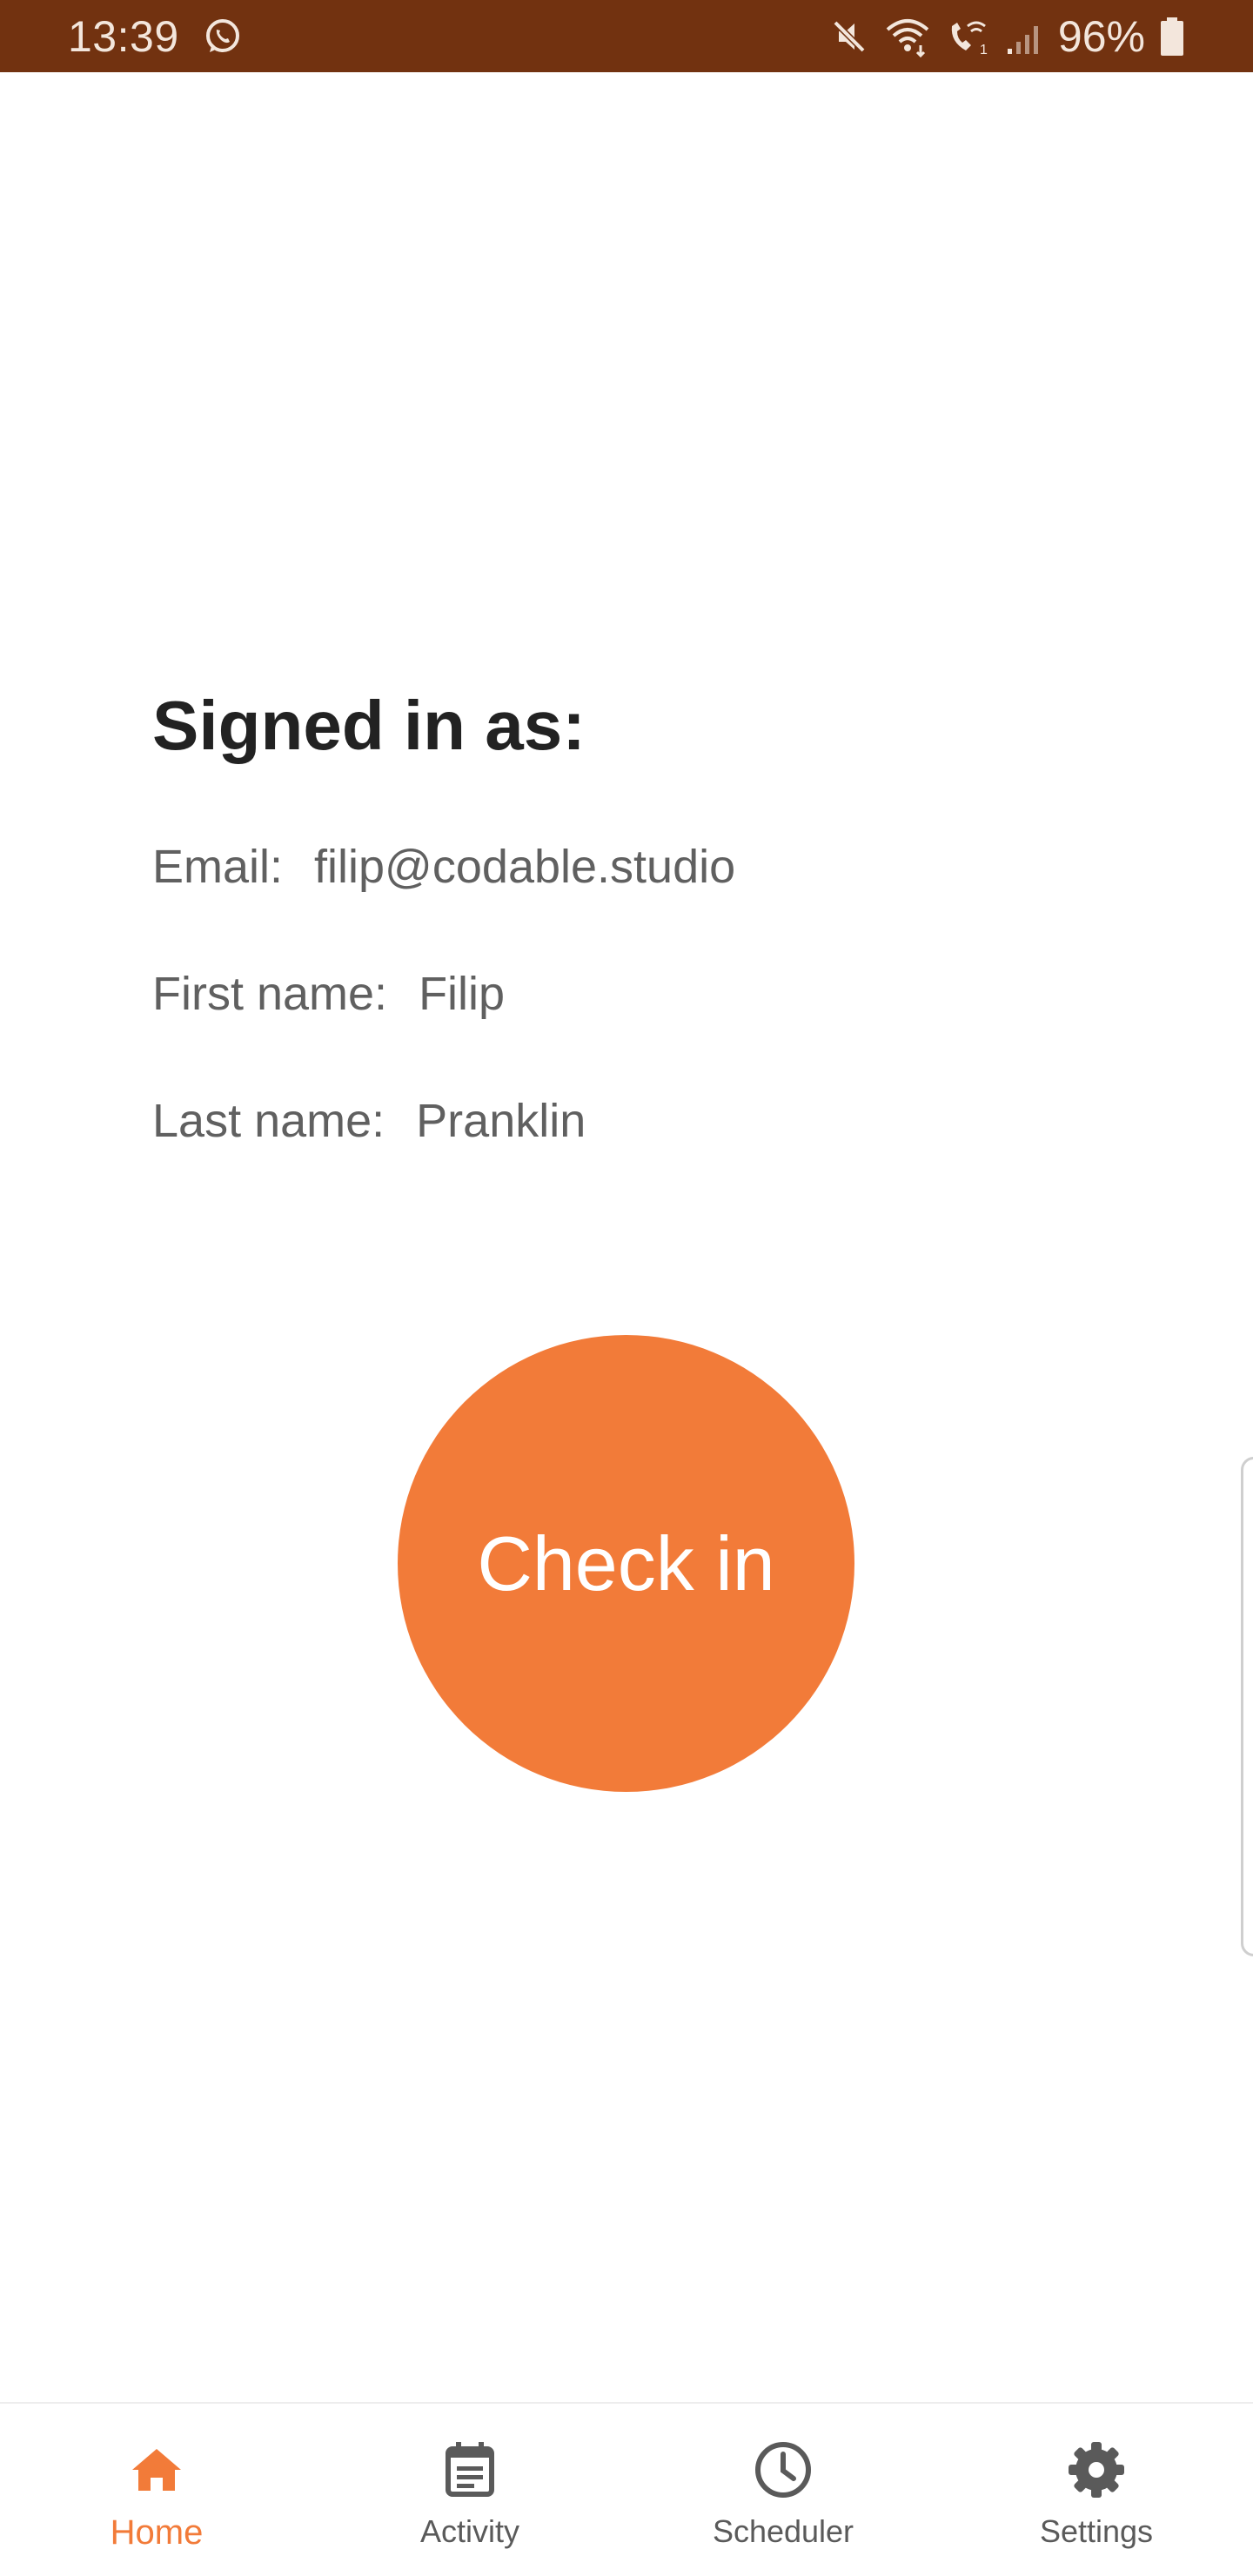 The width and height of the screenshot is (1253, 2576). Describe the element at coordinates (218, 867) in the screenshot. I see `email-label: Email:` at that location.